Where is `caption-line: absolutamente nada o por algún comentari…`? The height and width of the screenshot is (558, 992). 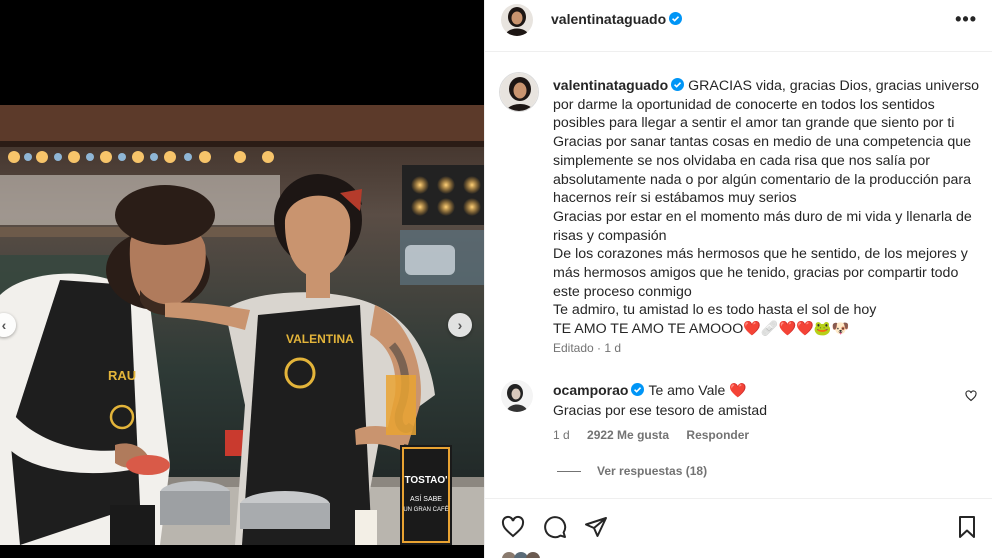 caption-line: absolutamente nada o por algún comentari… is located at coordinates (762, 179).